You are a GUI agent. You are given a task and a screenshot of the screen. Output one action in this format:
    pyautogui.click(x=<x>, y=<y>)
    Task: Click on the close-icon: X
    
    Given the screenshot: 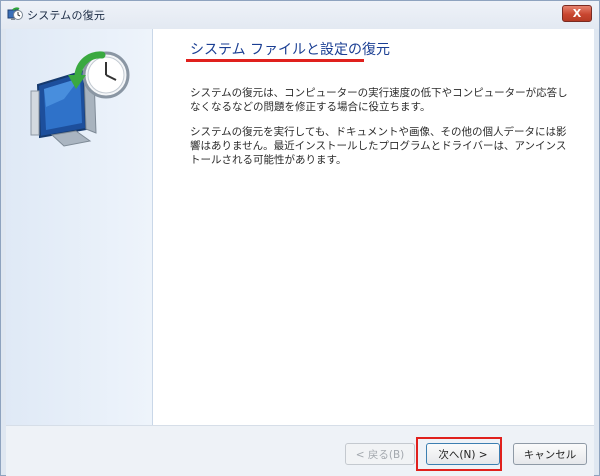 What is the action you would take?
    pyautogui.click(x=577, y=13)
    